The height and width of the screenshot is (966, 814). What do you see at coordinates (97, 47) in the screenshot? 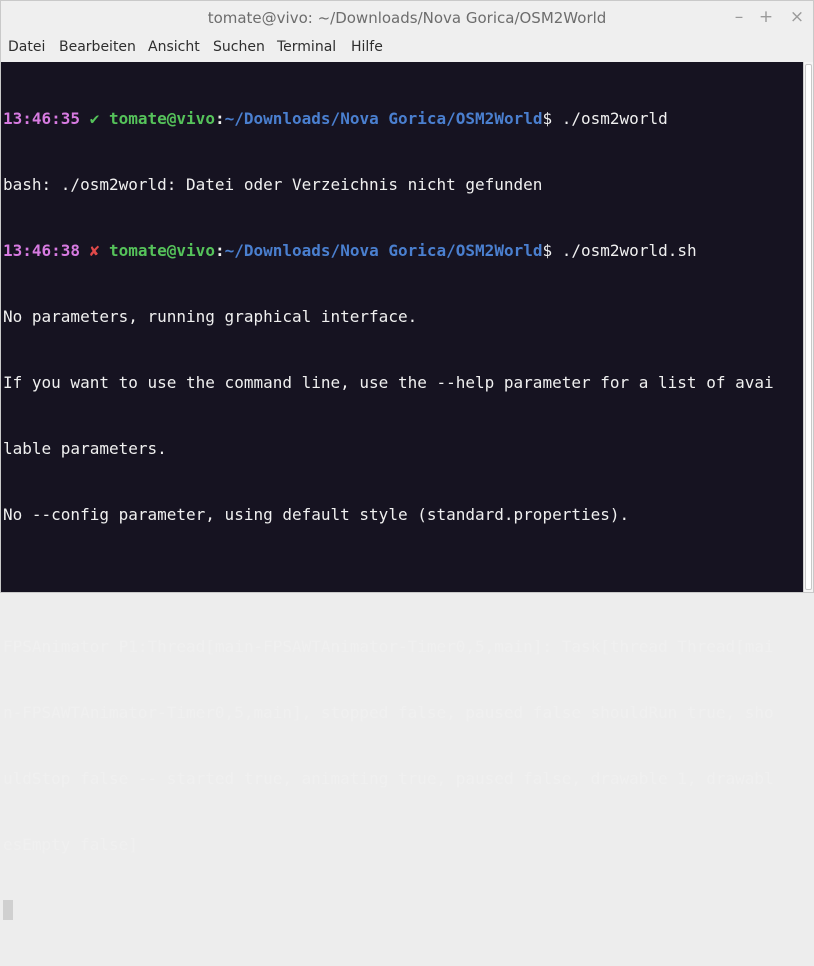
I see `menu-bearbeiten: Bearbeiten` at bounding box center [97, 47].